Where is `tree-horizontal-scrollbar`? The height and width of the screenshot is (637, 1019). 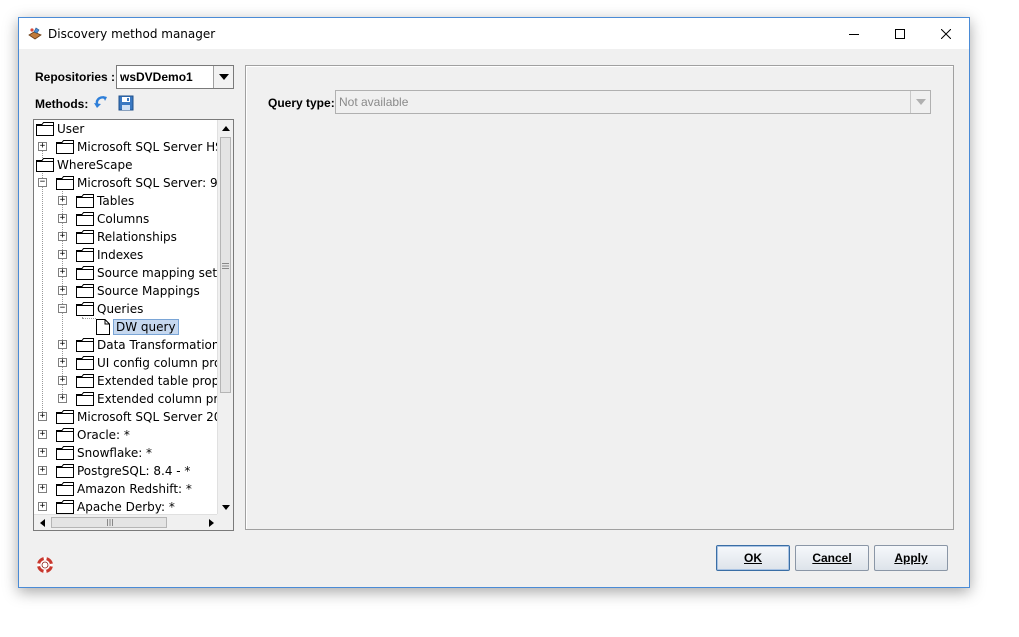 tree-horizontal-scrollbar is located at coordinates (126, 522).